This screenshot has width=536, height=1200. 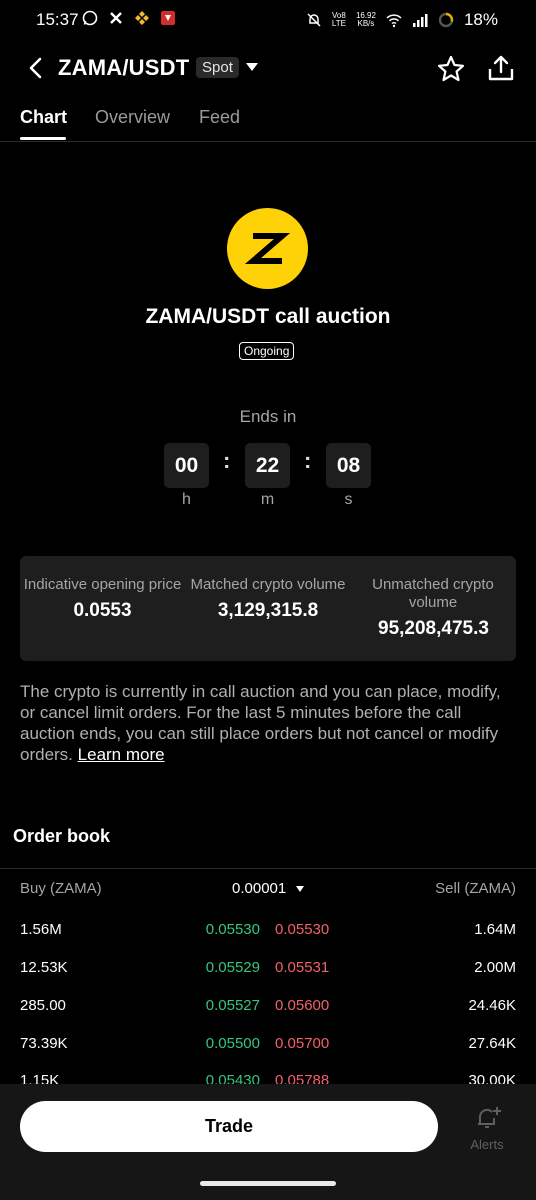 I want to click on buy-quantity: 73.39K, so click(x=44, y=1043).